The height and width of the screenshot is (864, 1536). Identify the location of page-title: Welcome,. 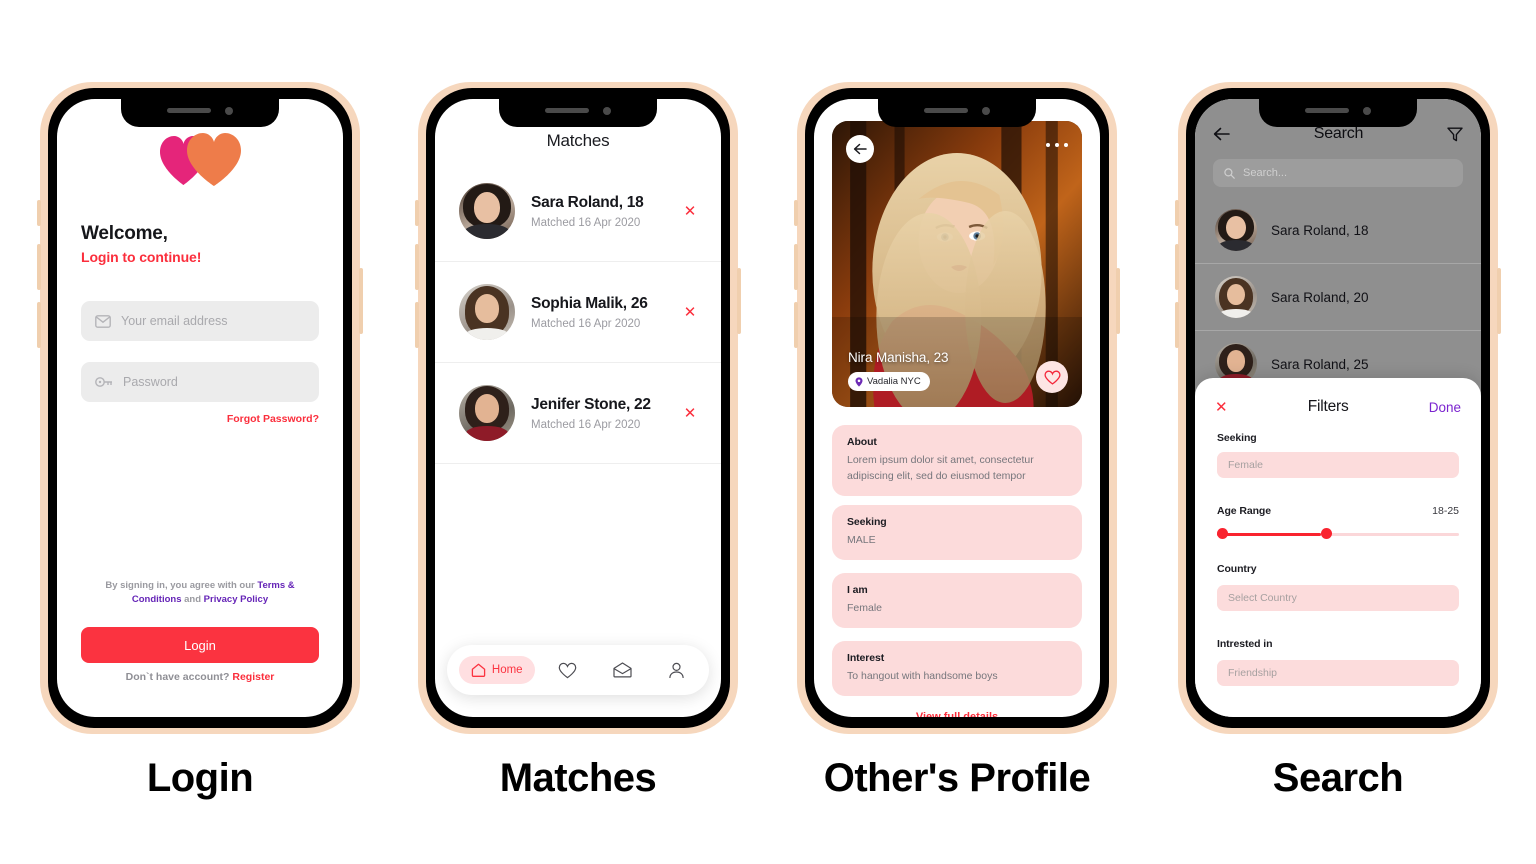
(124, 233).